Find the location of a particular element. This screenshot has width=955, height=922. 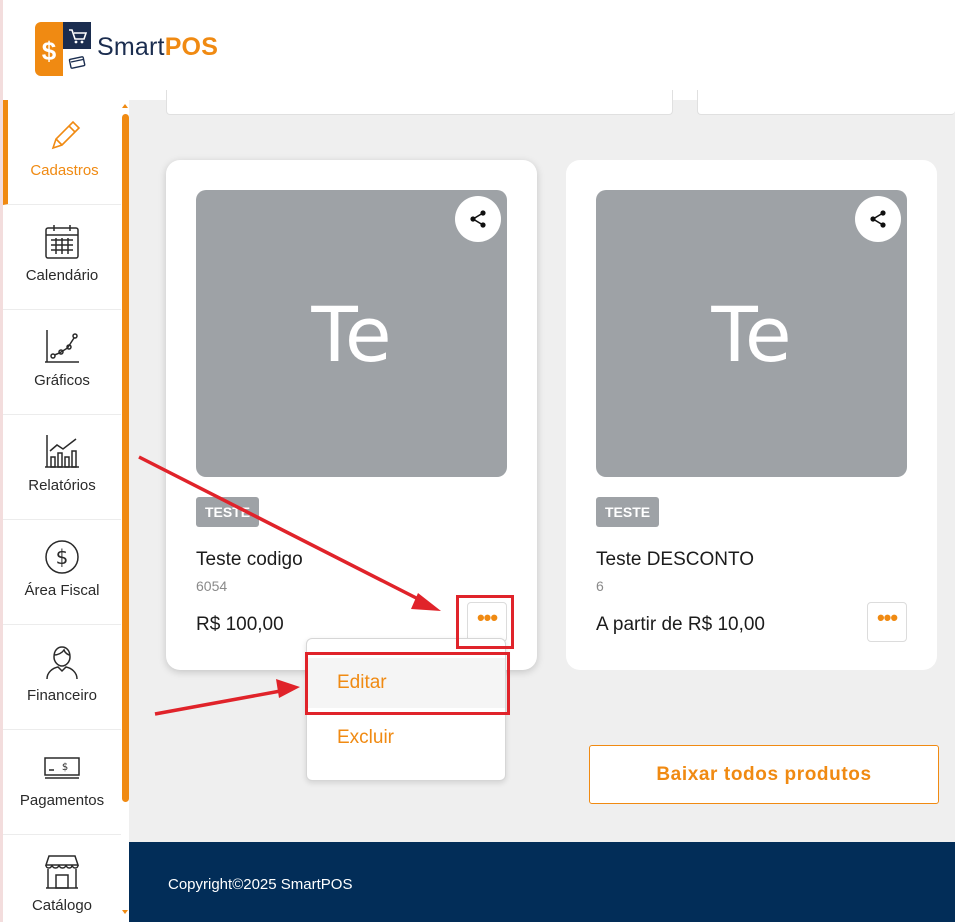

pencil-icon is located at coordinates (65, 135).